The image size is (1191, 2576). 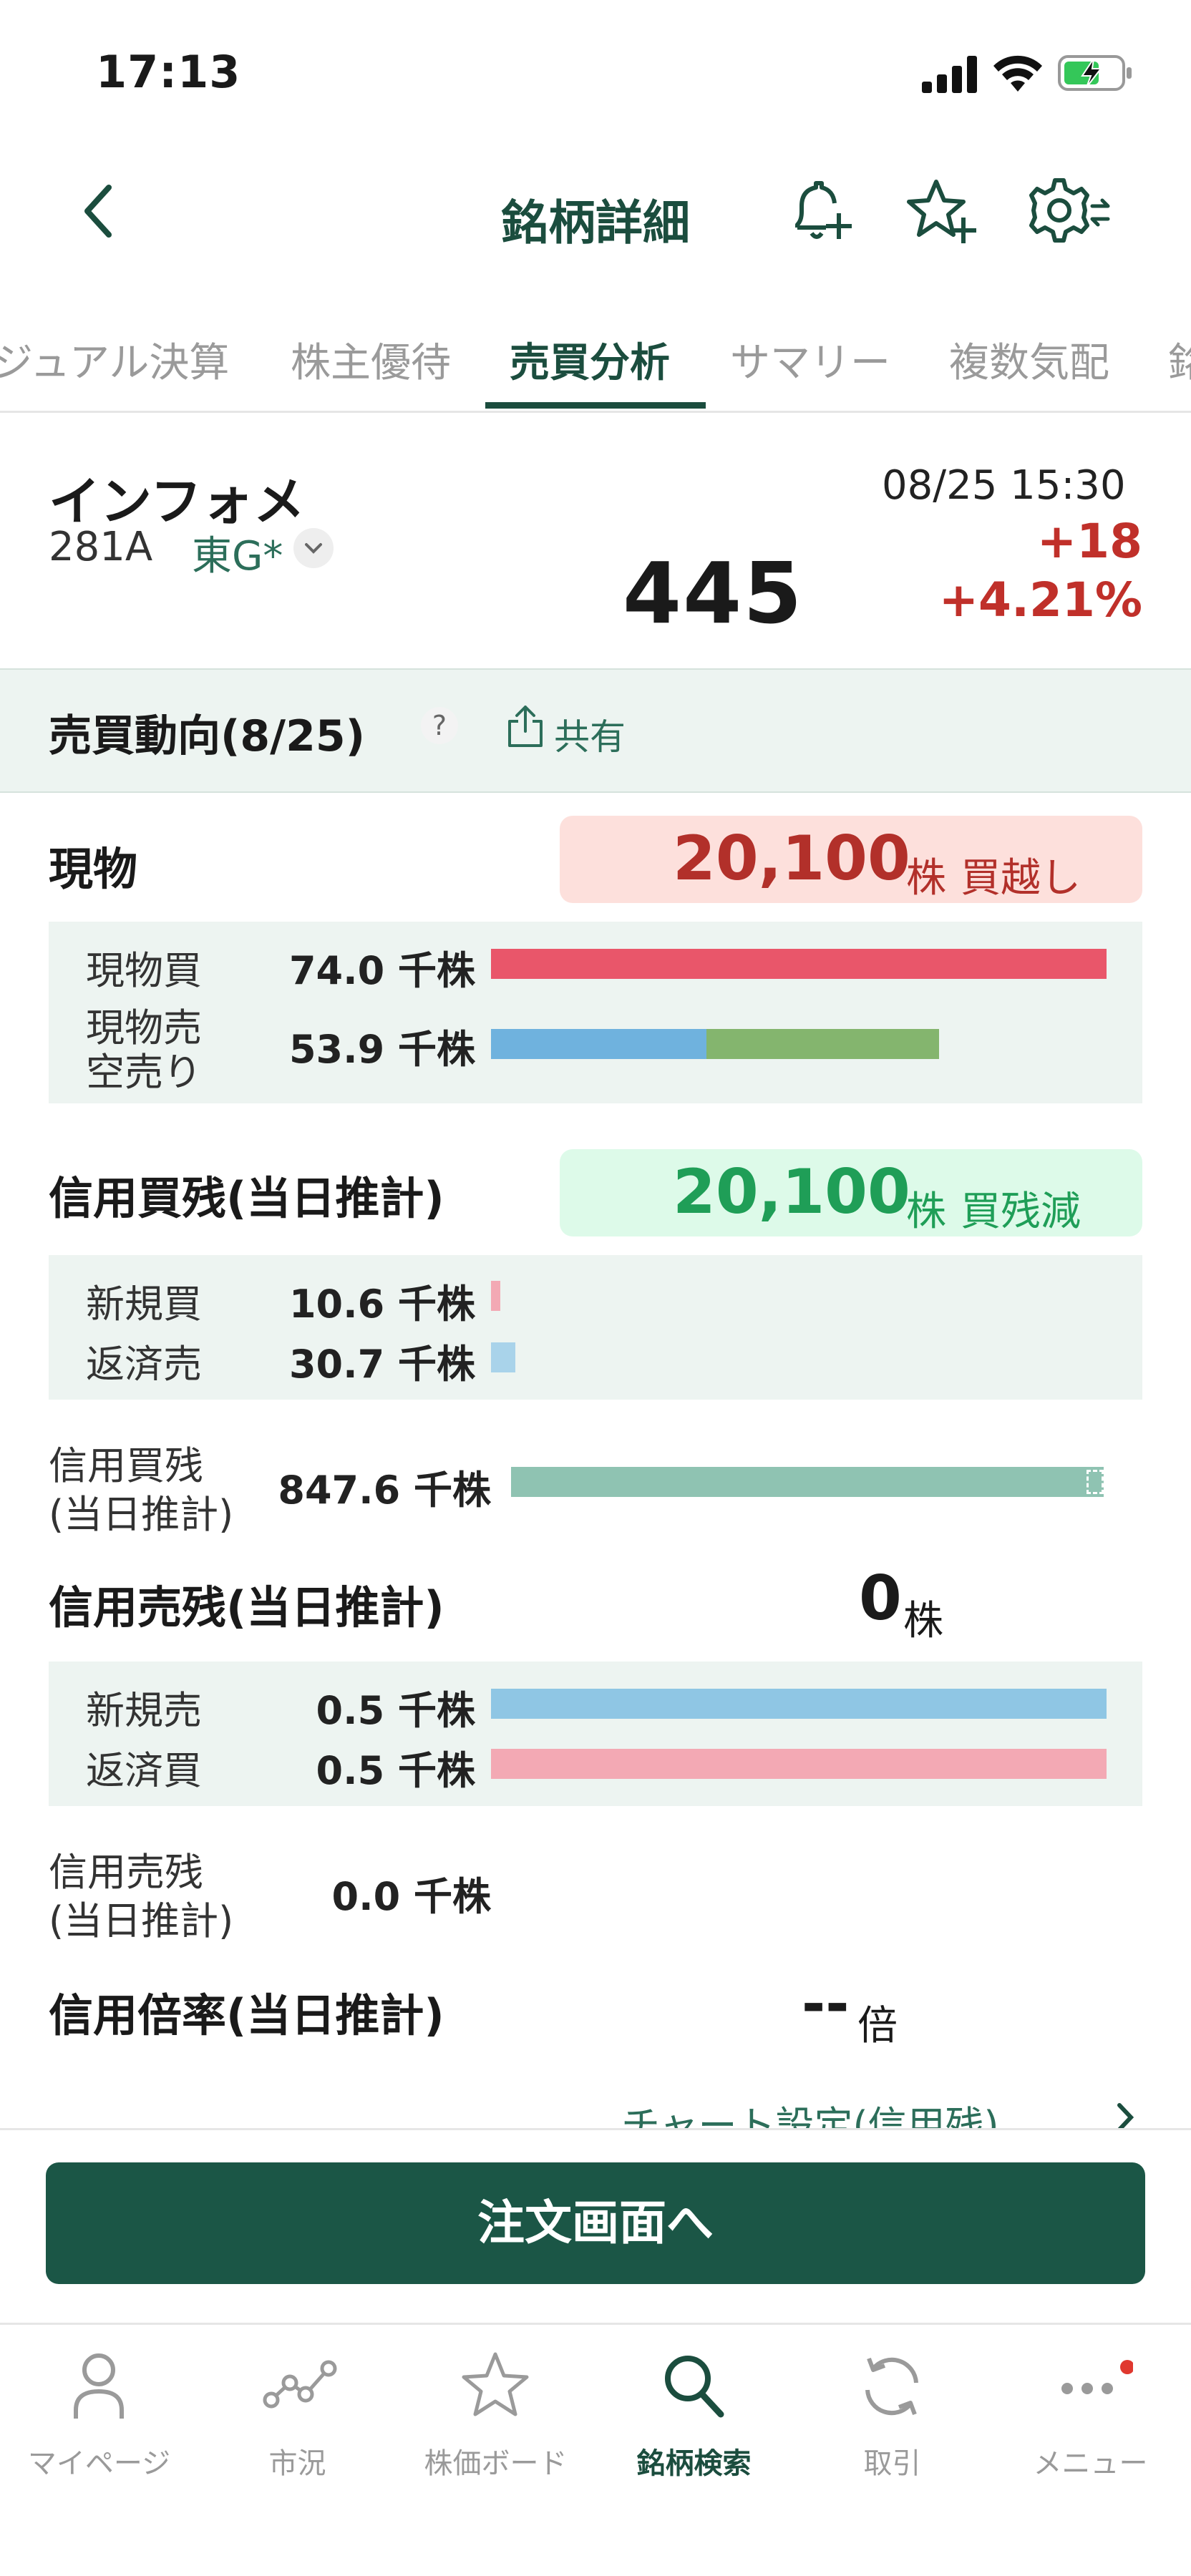 What do you see at coordinates (595, 1734) in the screenshot?
I see `margin-sell-detail-panel: 新規売 0.5 千株 返済買 0.5 千株` at bounding box center [595, 1734].